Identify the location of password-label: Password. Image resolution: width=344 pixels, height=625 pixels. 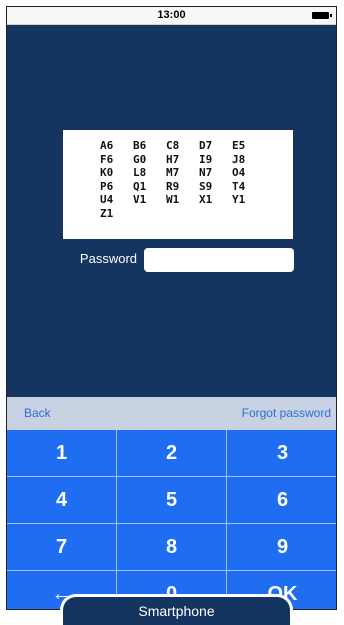
(108, 258).